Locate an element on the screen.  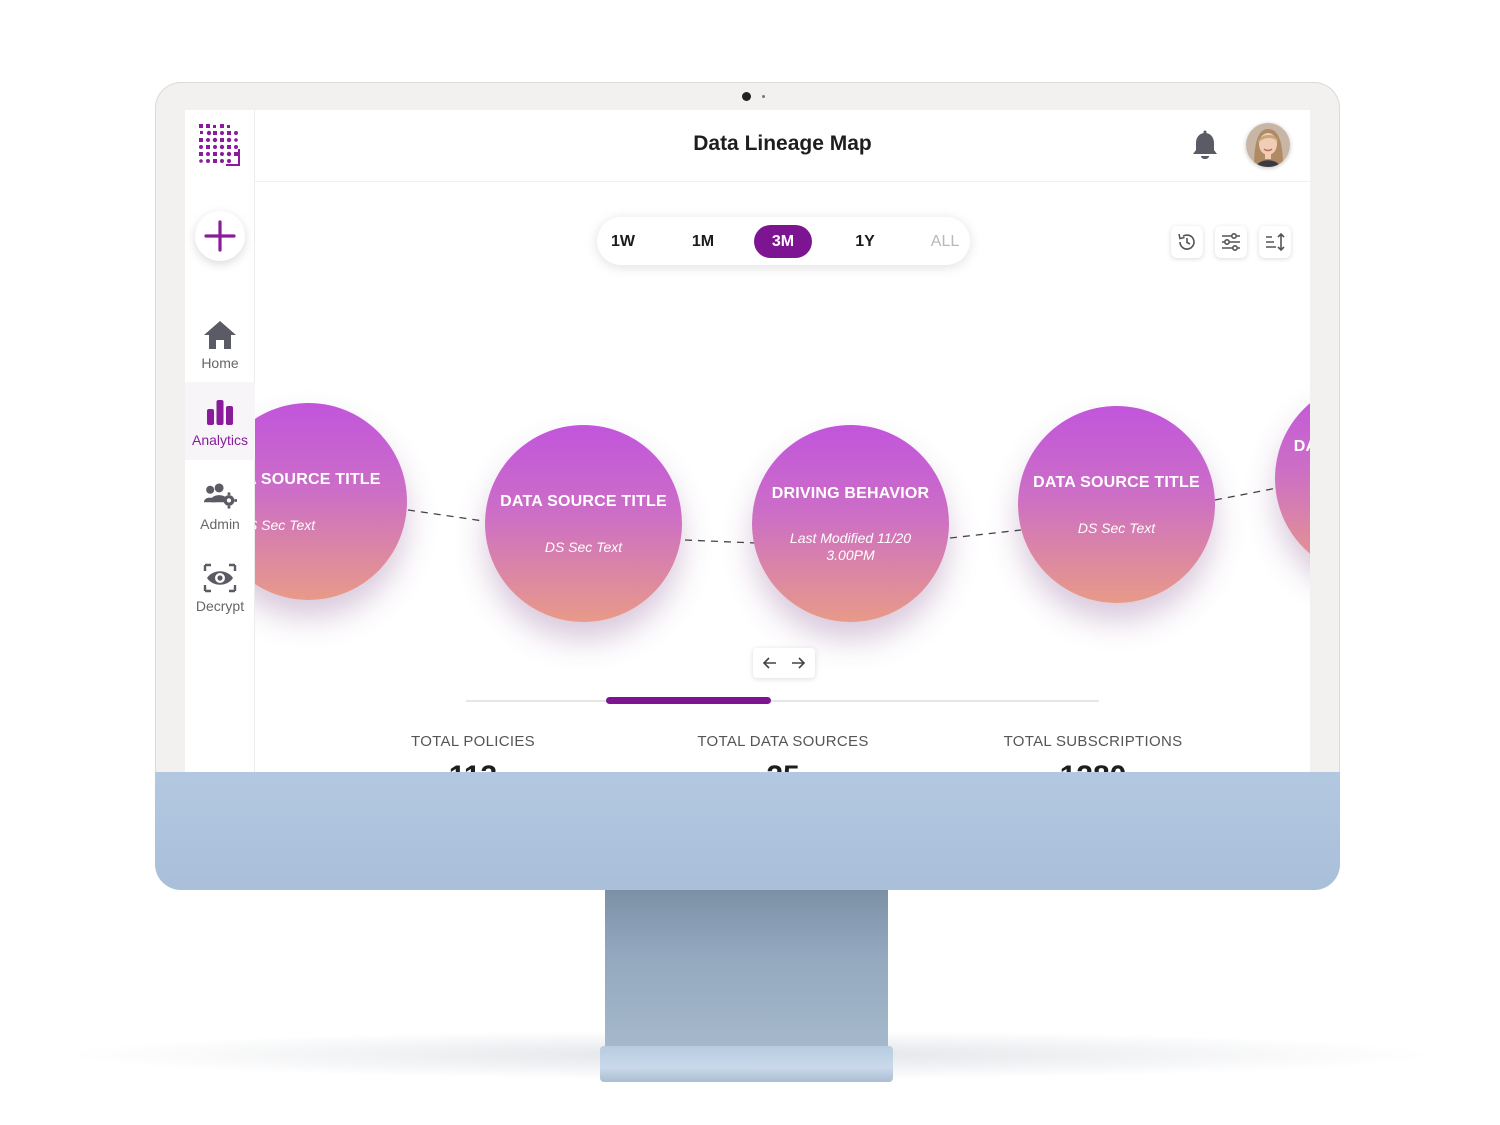
users-gear-icon is located at coordinates (220, 495).